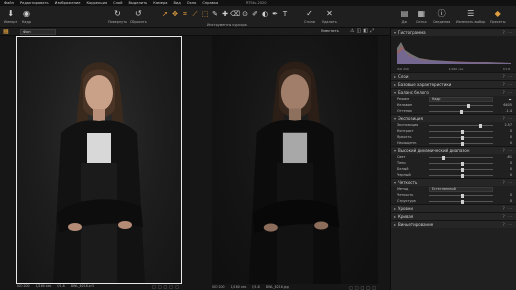 This screenshot has height=290, width=516. Describe the element at coordinates (117, 3) in the screenshot. I see `menu-layer: Слой` at that location.